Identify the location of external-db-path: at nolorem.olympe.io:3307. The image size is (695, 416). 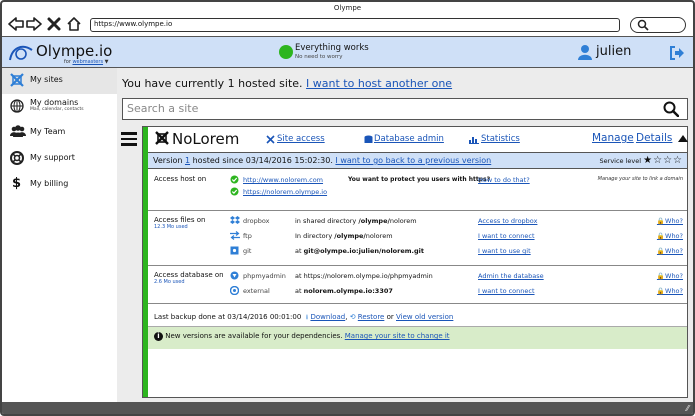
(344, 291).